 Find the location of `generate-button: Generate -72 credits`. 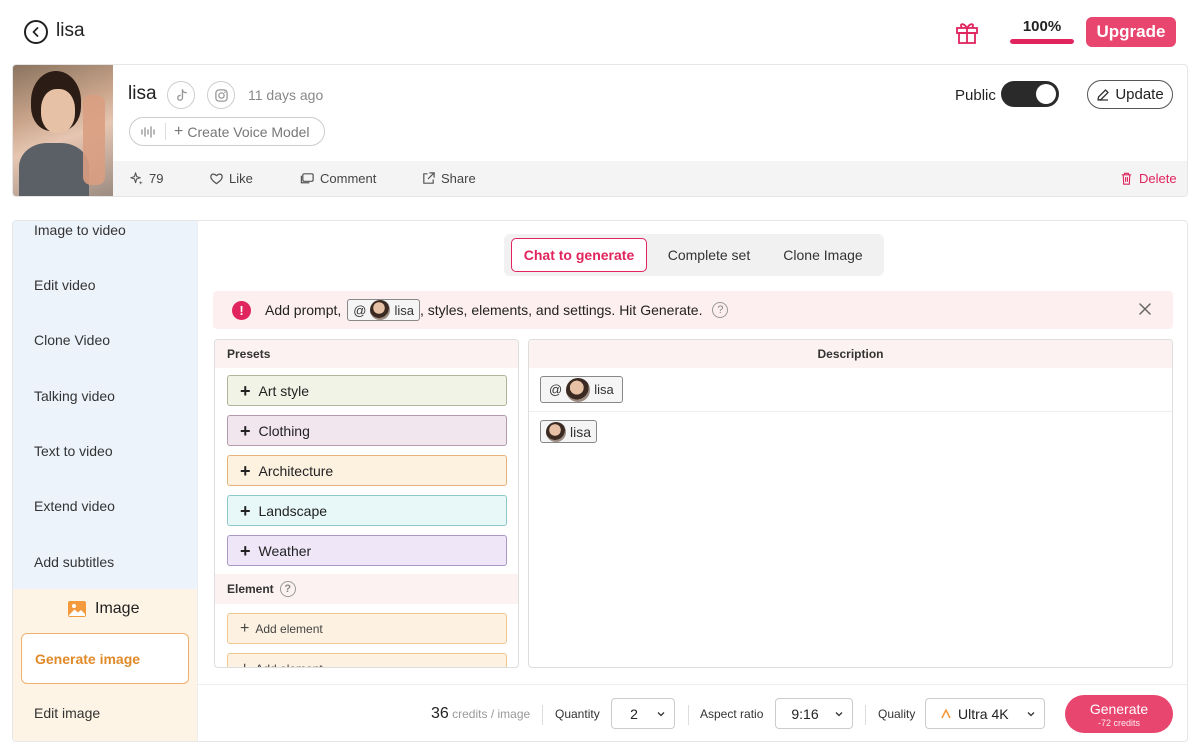

generate-button: Generate -72 credits is located at coordinates (1119, 714).